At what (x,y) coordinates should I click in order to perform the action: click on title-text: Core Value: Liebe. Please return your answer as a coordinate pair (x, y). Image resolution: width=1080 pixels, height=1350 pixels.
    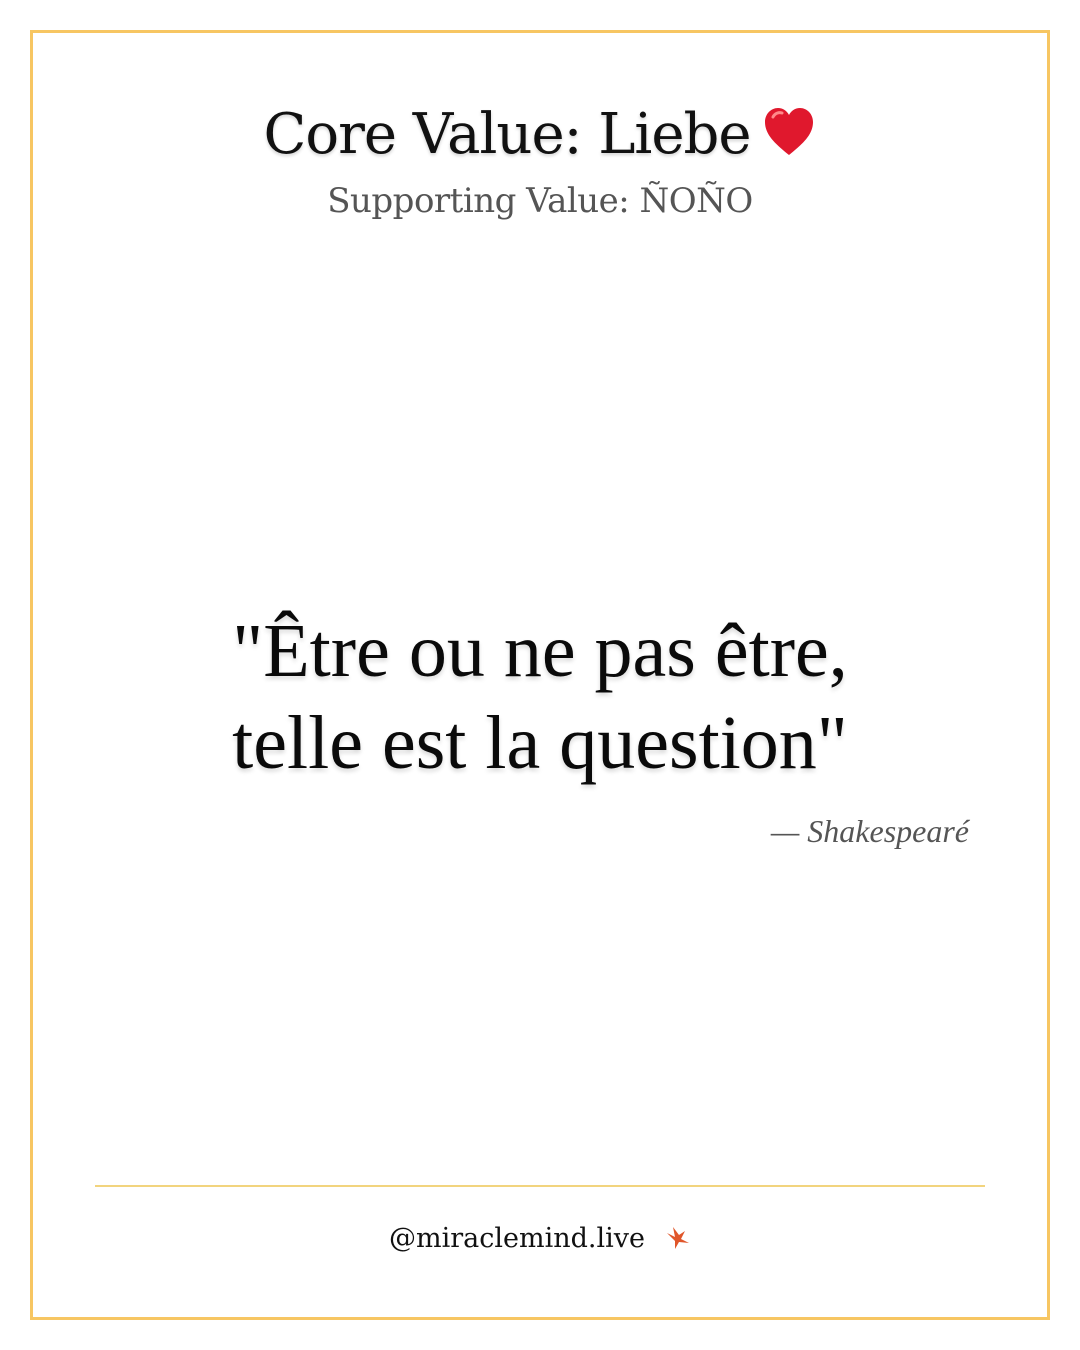
    Looking at the image, I should click on (507, 134).